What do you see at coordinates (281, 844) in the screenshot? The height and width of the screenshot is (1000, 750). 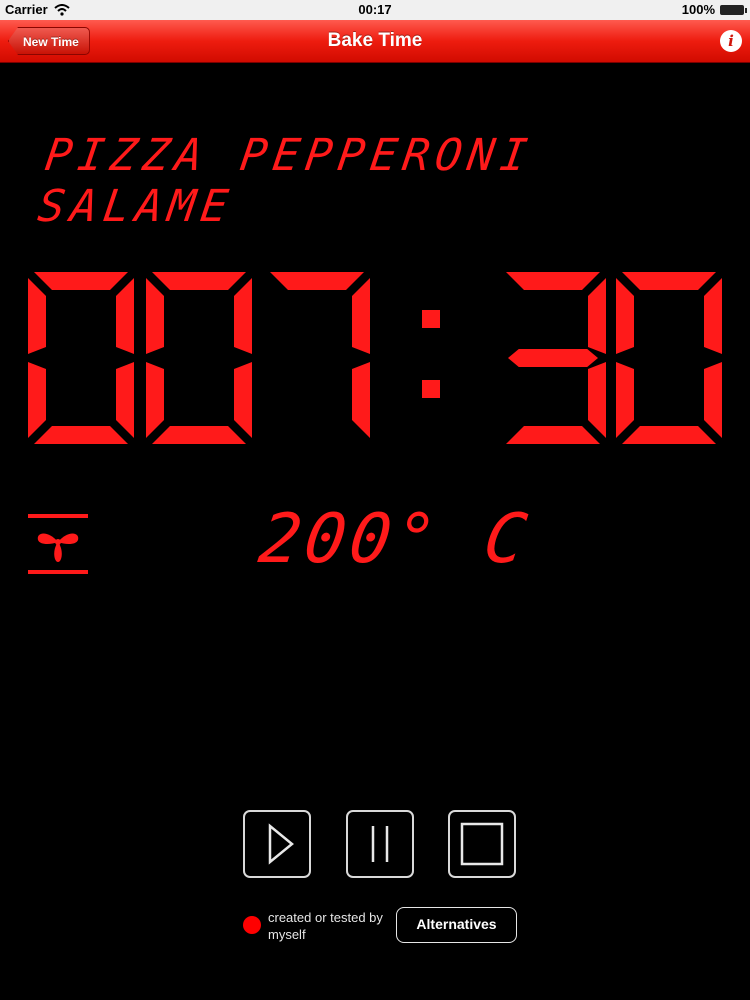 I see `play-icon` at bounding box center [281, 844].